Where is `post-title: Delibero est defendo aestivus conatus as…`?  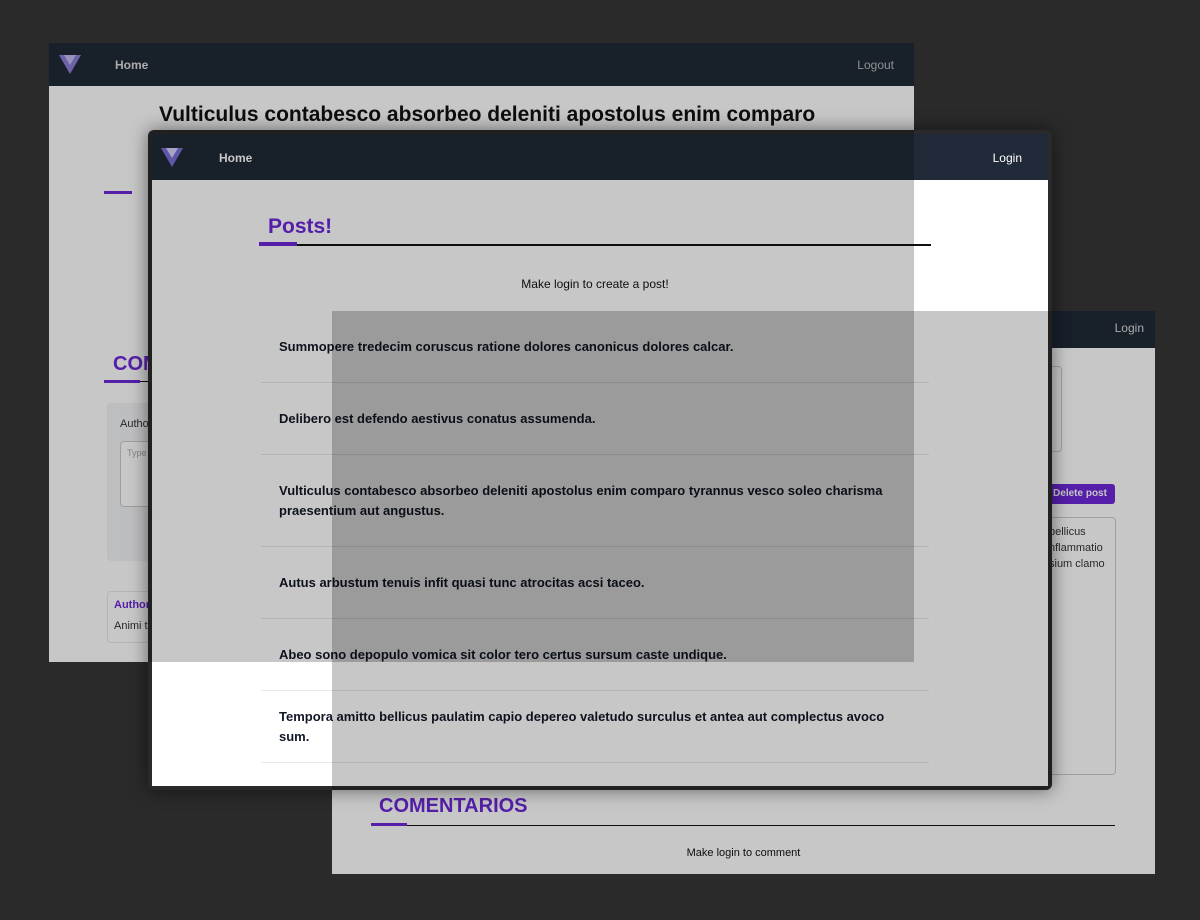
post-title: Delibero est defendo aestivus conatus as… is located at coordinates (437, 418).